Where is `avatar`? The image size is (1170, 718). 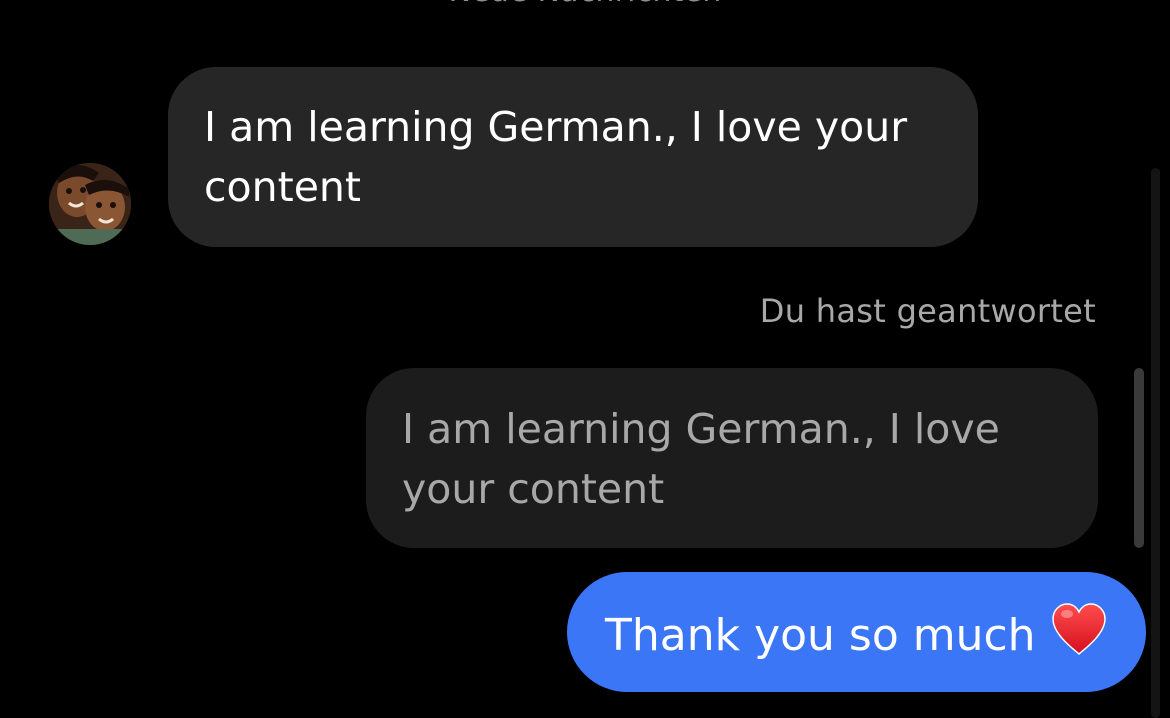 avatar is located at coordinates (90, 204).